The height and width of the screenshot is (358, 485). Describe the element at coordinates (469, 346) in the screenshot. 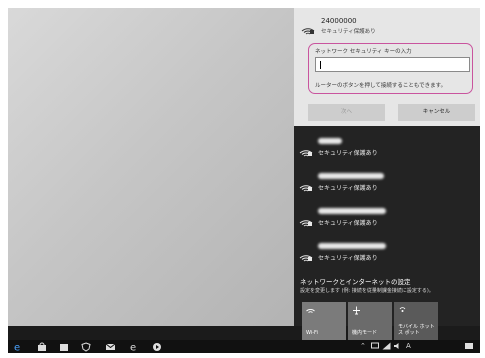

I see `action-center-icon` at that location.